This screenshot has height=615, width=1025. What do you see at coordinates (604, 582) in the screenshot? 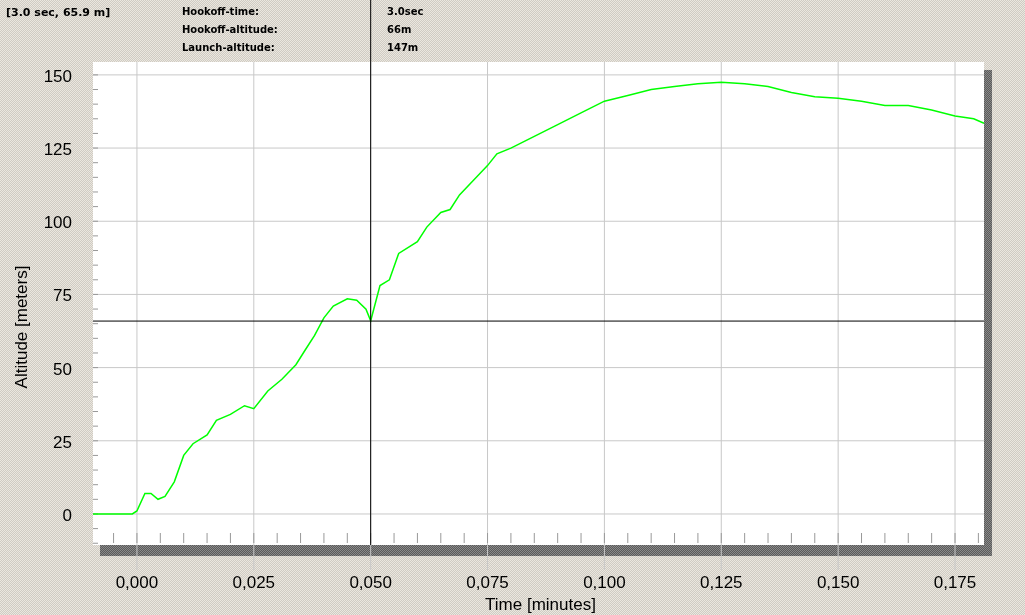
I see `x-tick-label: 0,100` at bounding box center [604, 582].